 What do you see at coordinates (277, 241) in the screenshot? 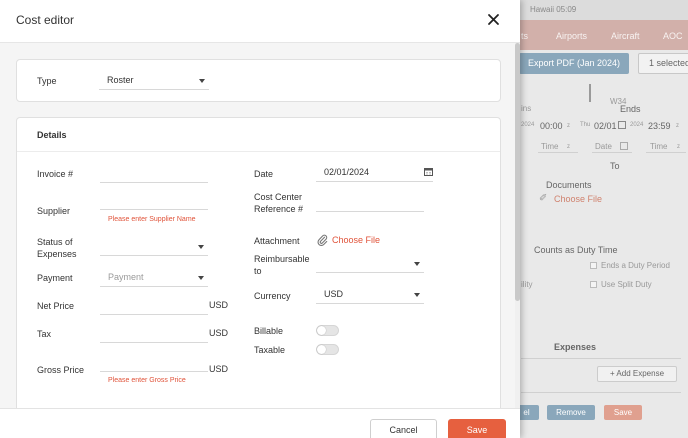
I see `attachment-label: Attachment` at bounding box center [277, 241].